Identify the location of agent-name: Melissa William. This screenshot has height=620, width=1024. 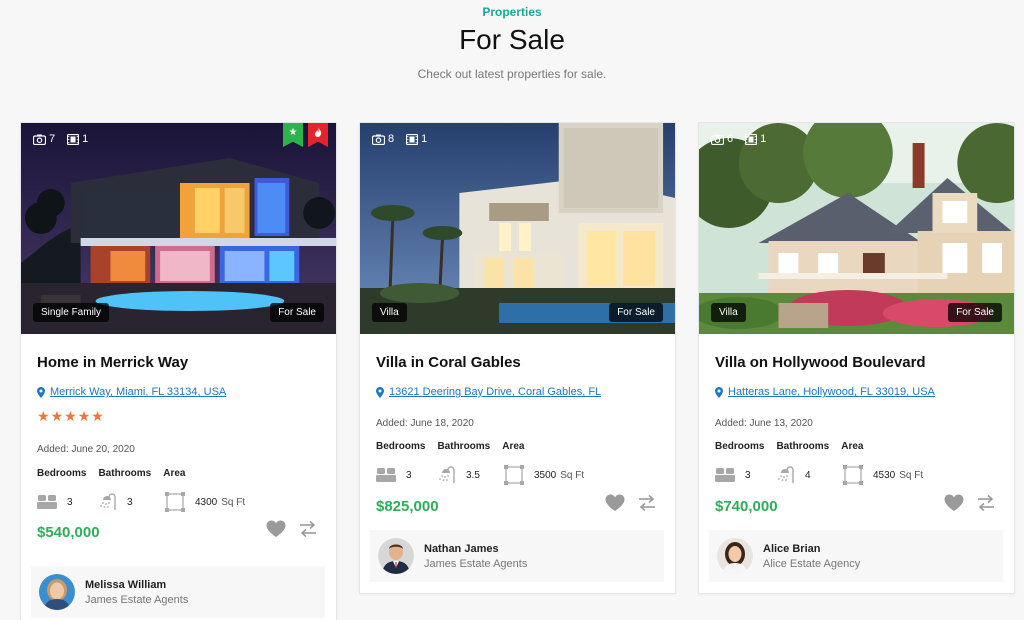
(136, 585).